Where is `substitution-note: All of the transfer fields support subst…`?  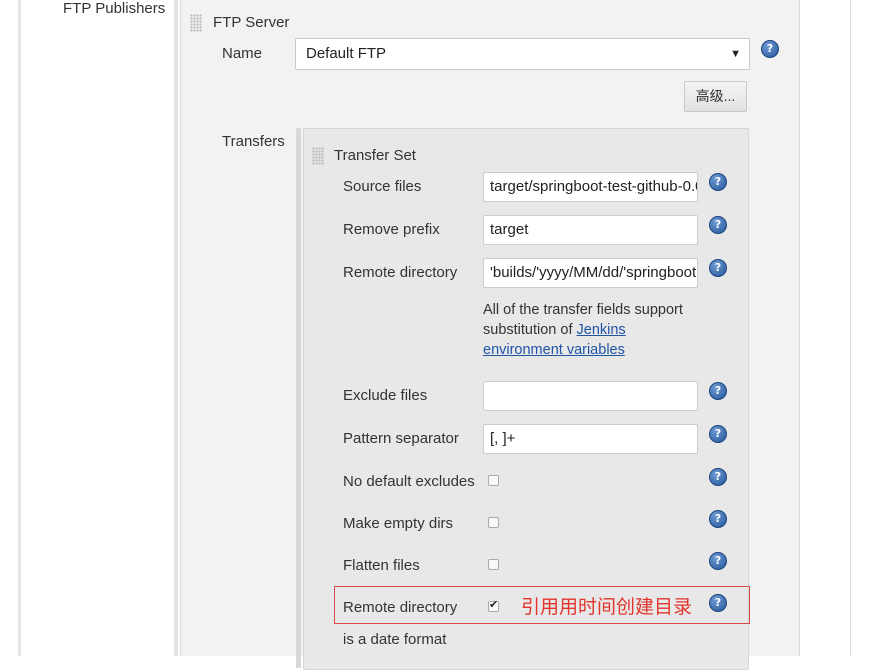
substitution-note: All of the transfer fields support subst… is located at coordinates (603, 330).